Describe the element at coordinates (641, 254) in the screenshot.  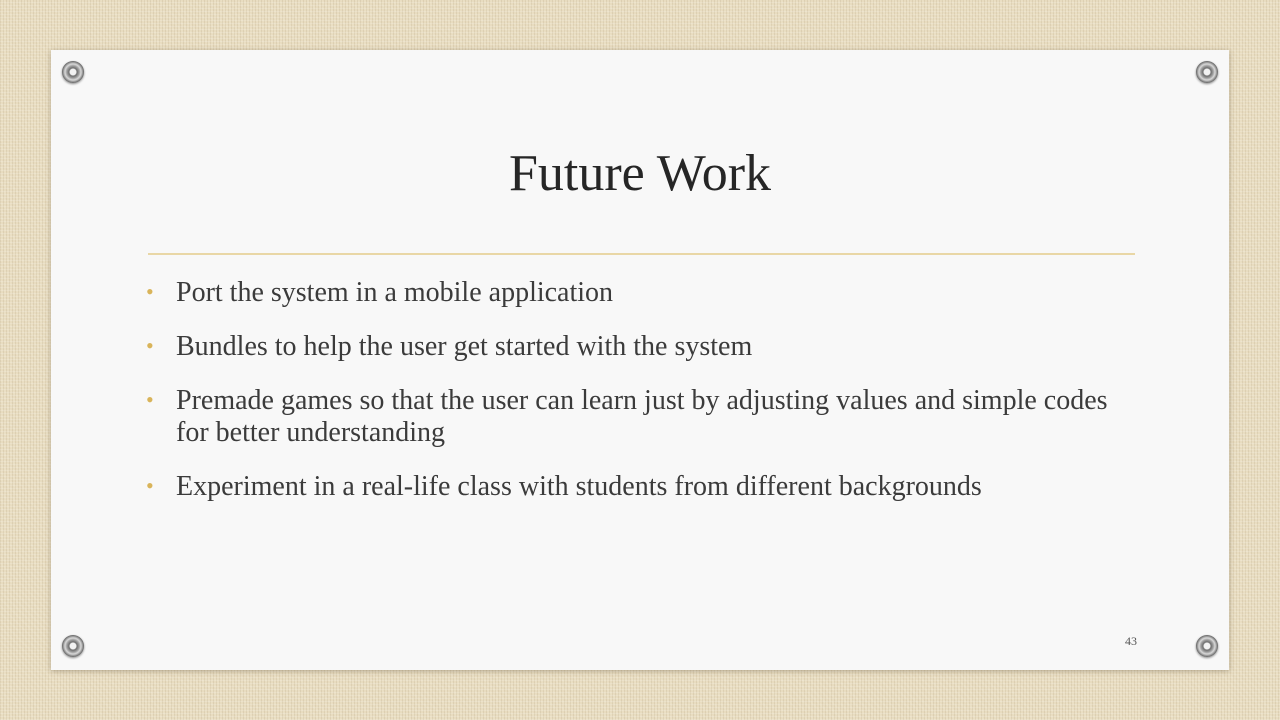
I see `title-divider` at that location.